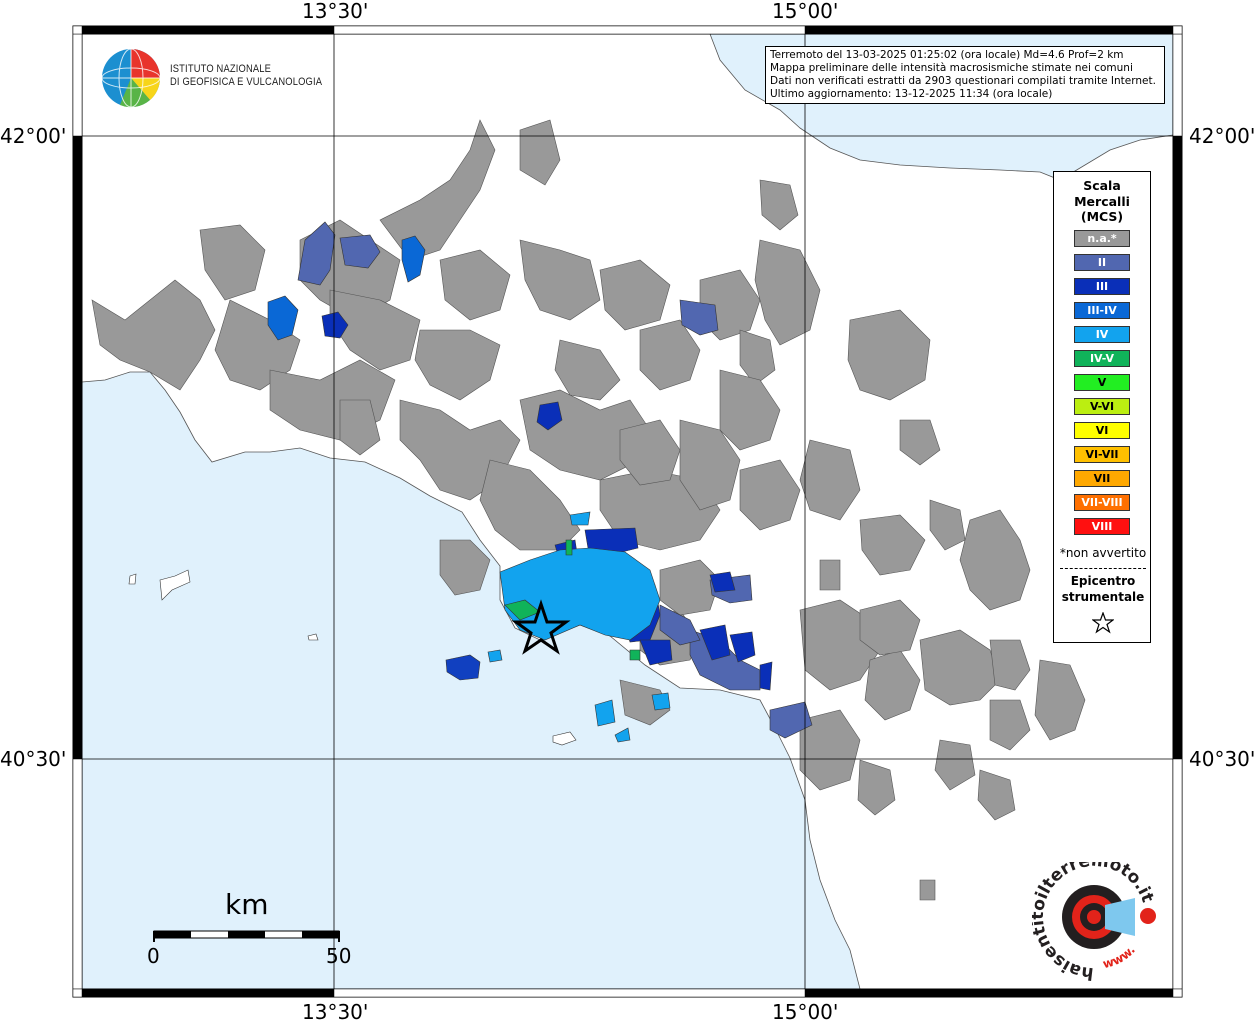 The image size is (1255, 1024). I want to click on brand-text-path: haisentitoilterremoto.it, so click(1094, 922).